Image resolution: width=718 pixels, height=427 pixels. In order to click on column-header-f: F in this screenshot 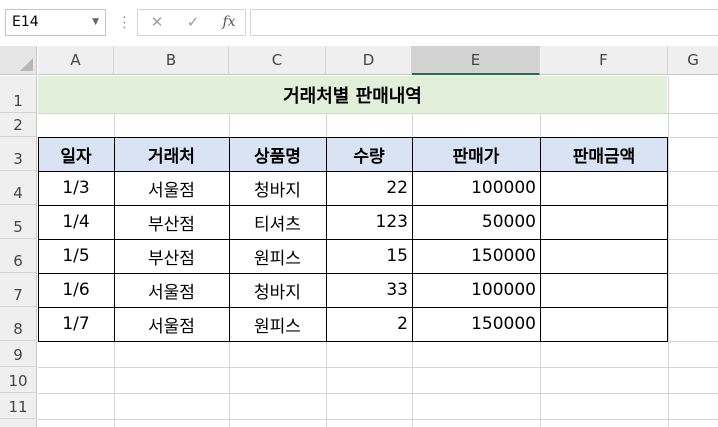, I will do `click(604, 60)`.